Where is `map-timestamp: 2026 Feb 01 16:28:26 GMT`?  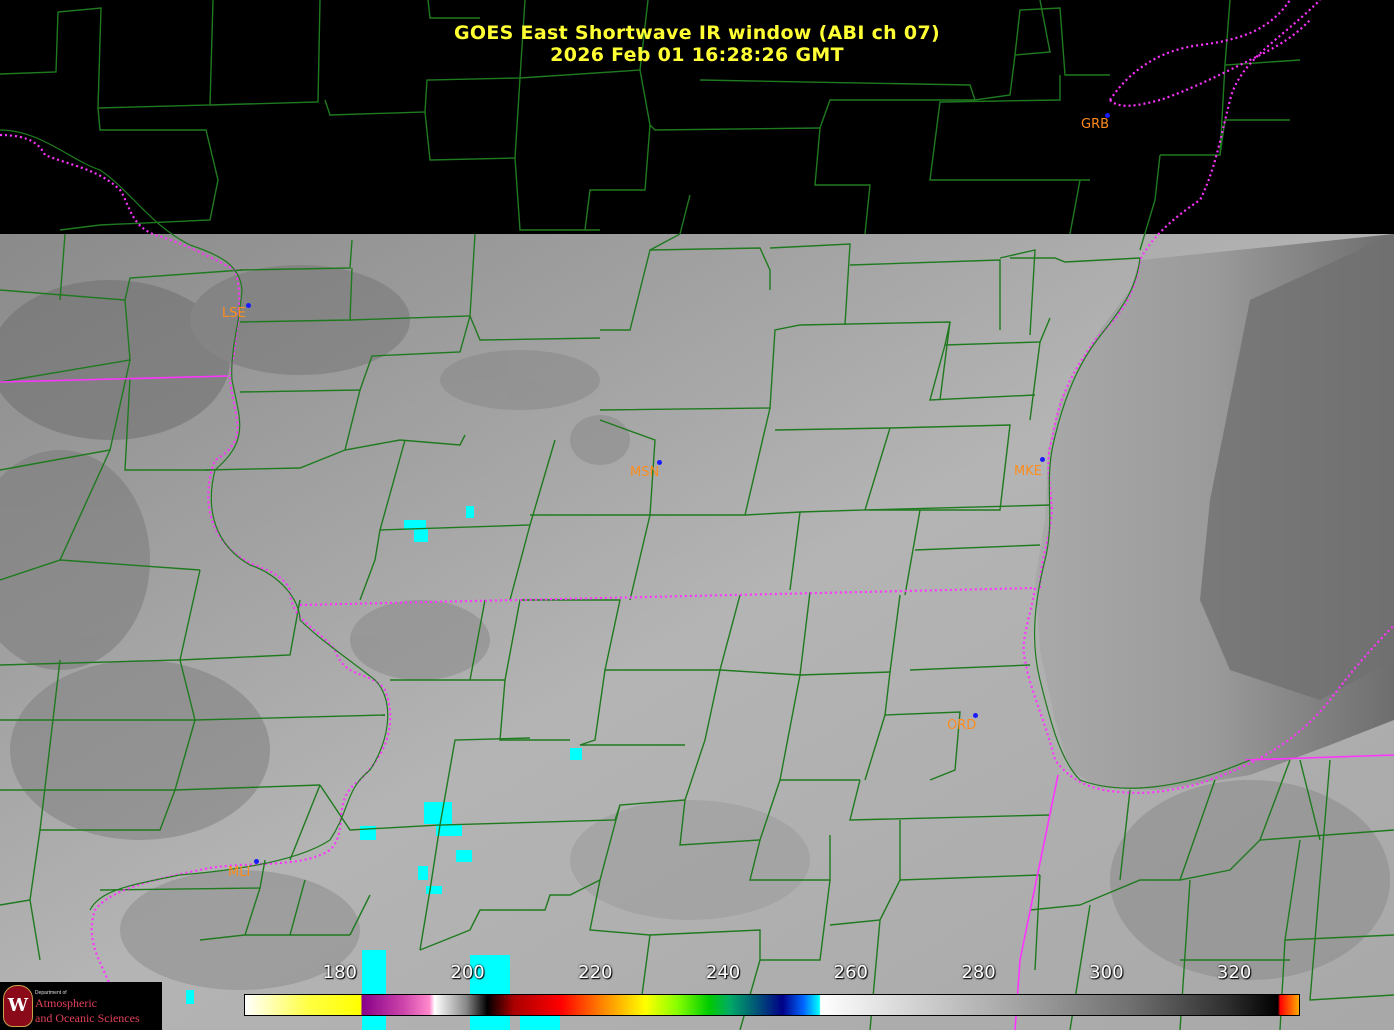 map-timestamp: 2026 Feb 01 16:28:26 GMT is located at coordinates (697, 55).